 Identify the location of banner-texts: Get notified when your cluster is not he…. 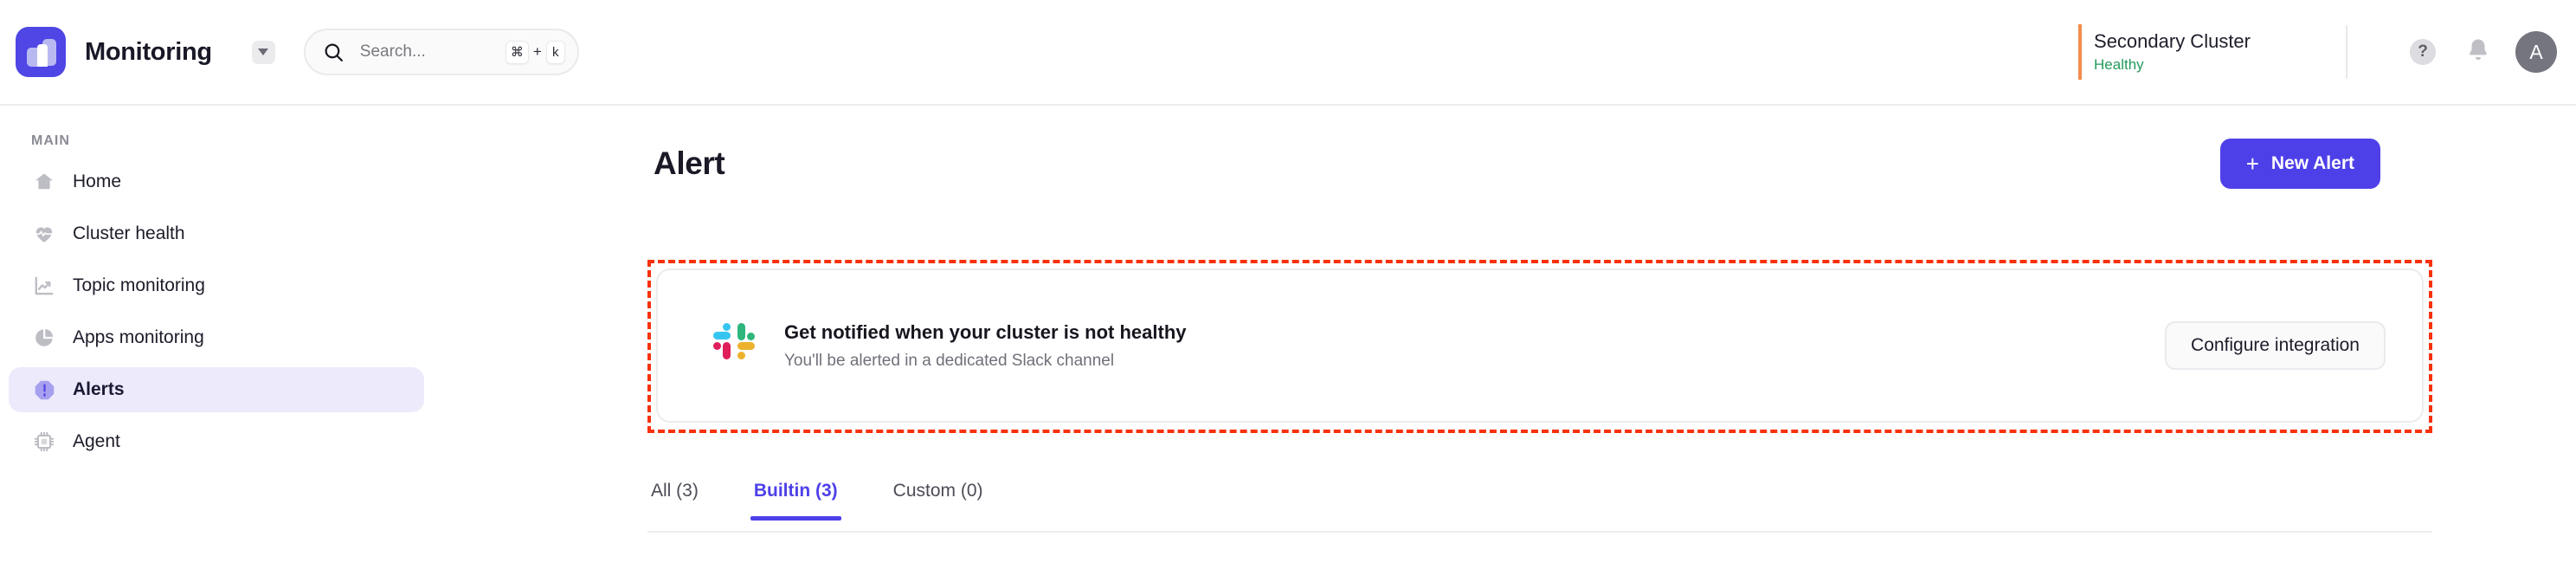
(985, 346).